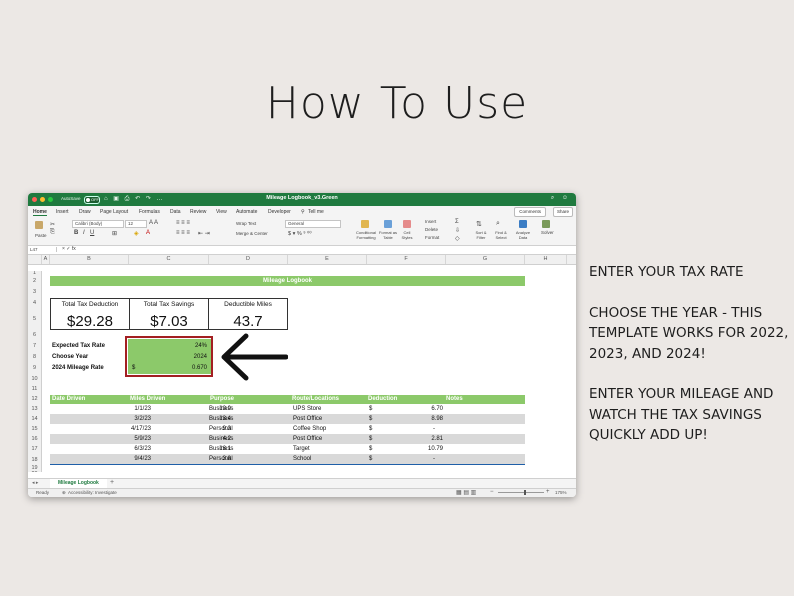  I want to click on share-button: Share, so click(562, 212).